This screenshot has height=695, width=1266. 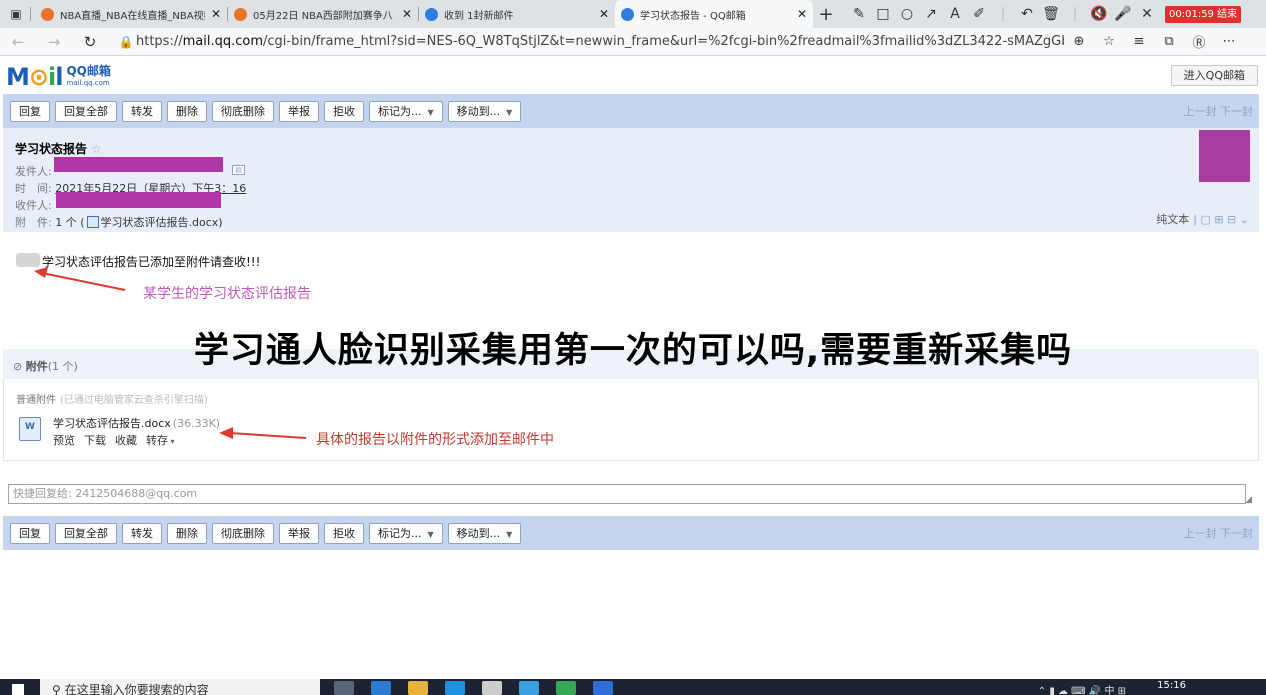 What do you see at coordinates (859, 14) in the screenshot?
I see `pen-icon: ✎` at bounding box center [859, 14].